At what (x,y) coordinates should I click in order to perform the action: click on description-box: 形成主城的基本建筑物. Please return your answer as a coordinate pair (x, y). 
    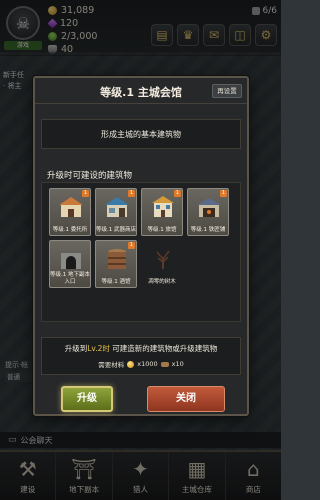
    Looking at the image, I should click on (141, 134).